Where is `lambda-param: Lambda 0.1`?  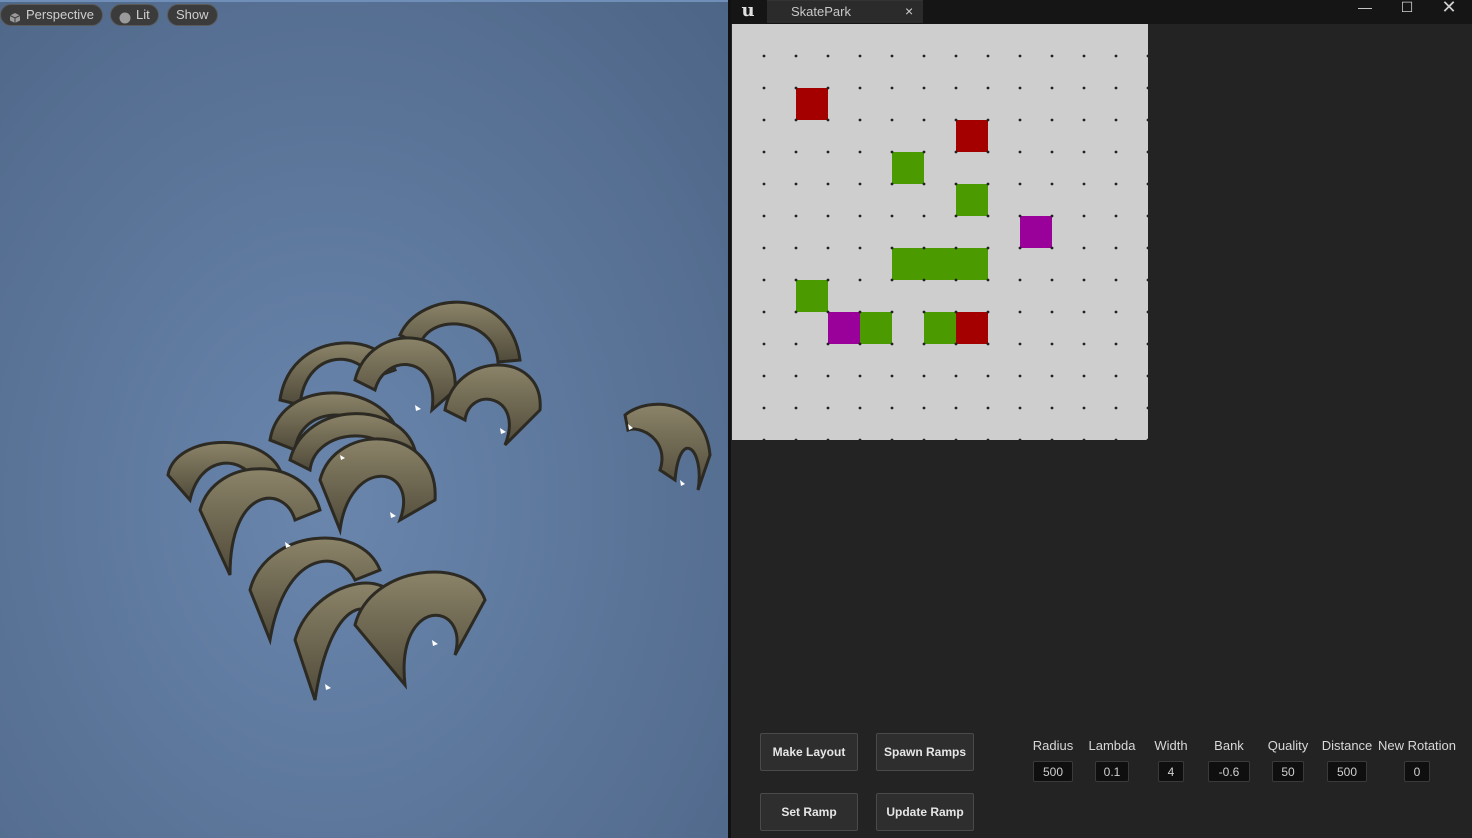 lambda-param: Lambda 0.1 is located at coordinates (1112, 760).